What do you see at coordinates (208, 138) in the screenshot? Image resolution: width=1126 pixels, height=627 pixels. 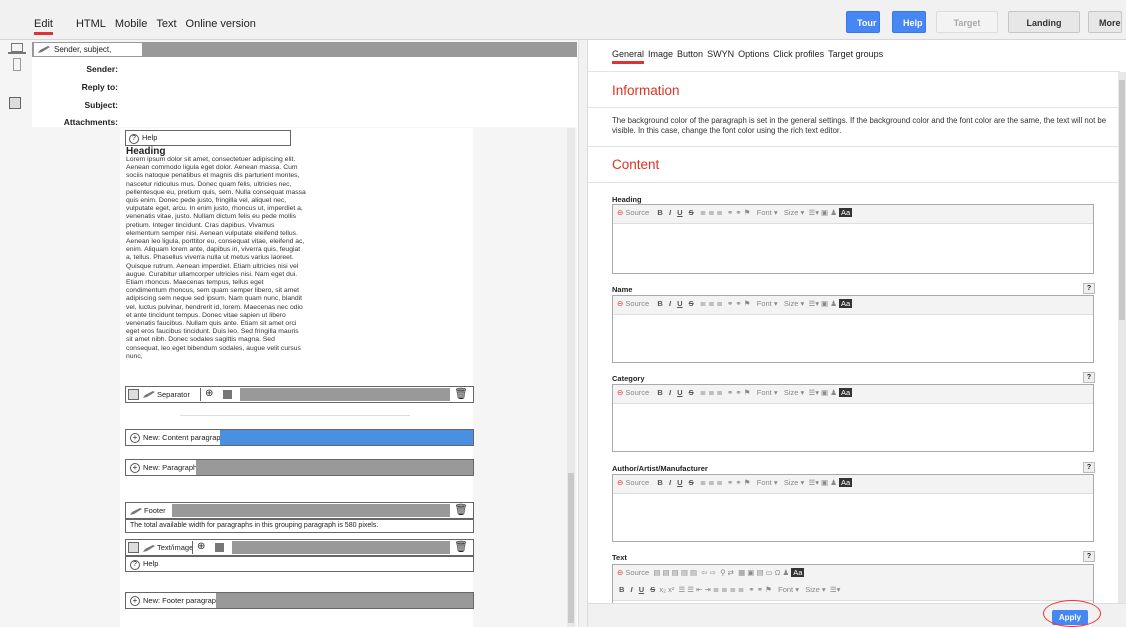 I see `help-box-top: ? Help` at bounding box center [208, 138].